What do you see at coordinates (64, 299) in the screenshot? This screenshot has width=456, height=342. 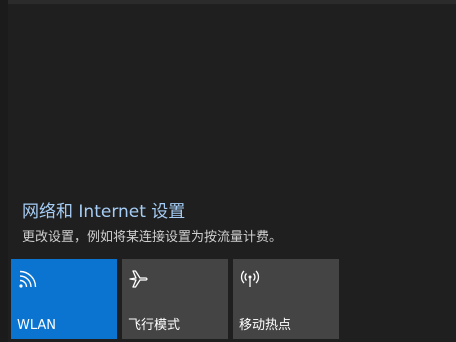 I see `wlan-tile: WLAN` at bounding box center [64, 299].